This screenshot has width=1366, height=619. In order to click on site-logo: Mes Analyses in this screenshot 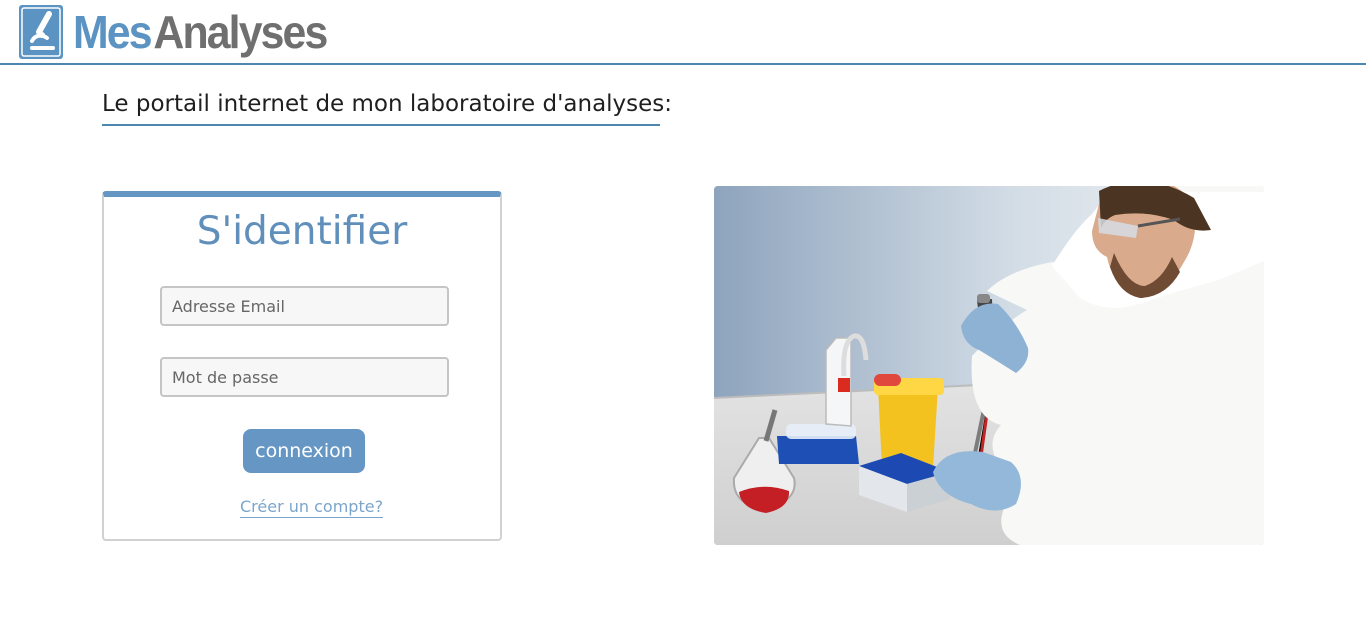, I will do `click(182, 32)`.